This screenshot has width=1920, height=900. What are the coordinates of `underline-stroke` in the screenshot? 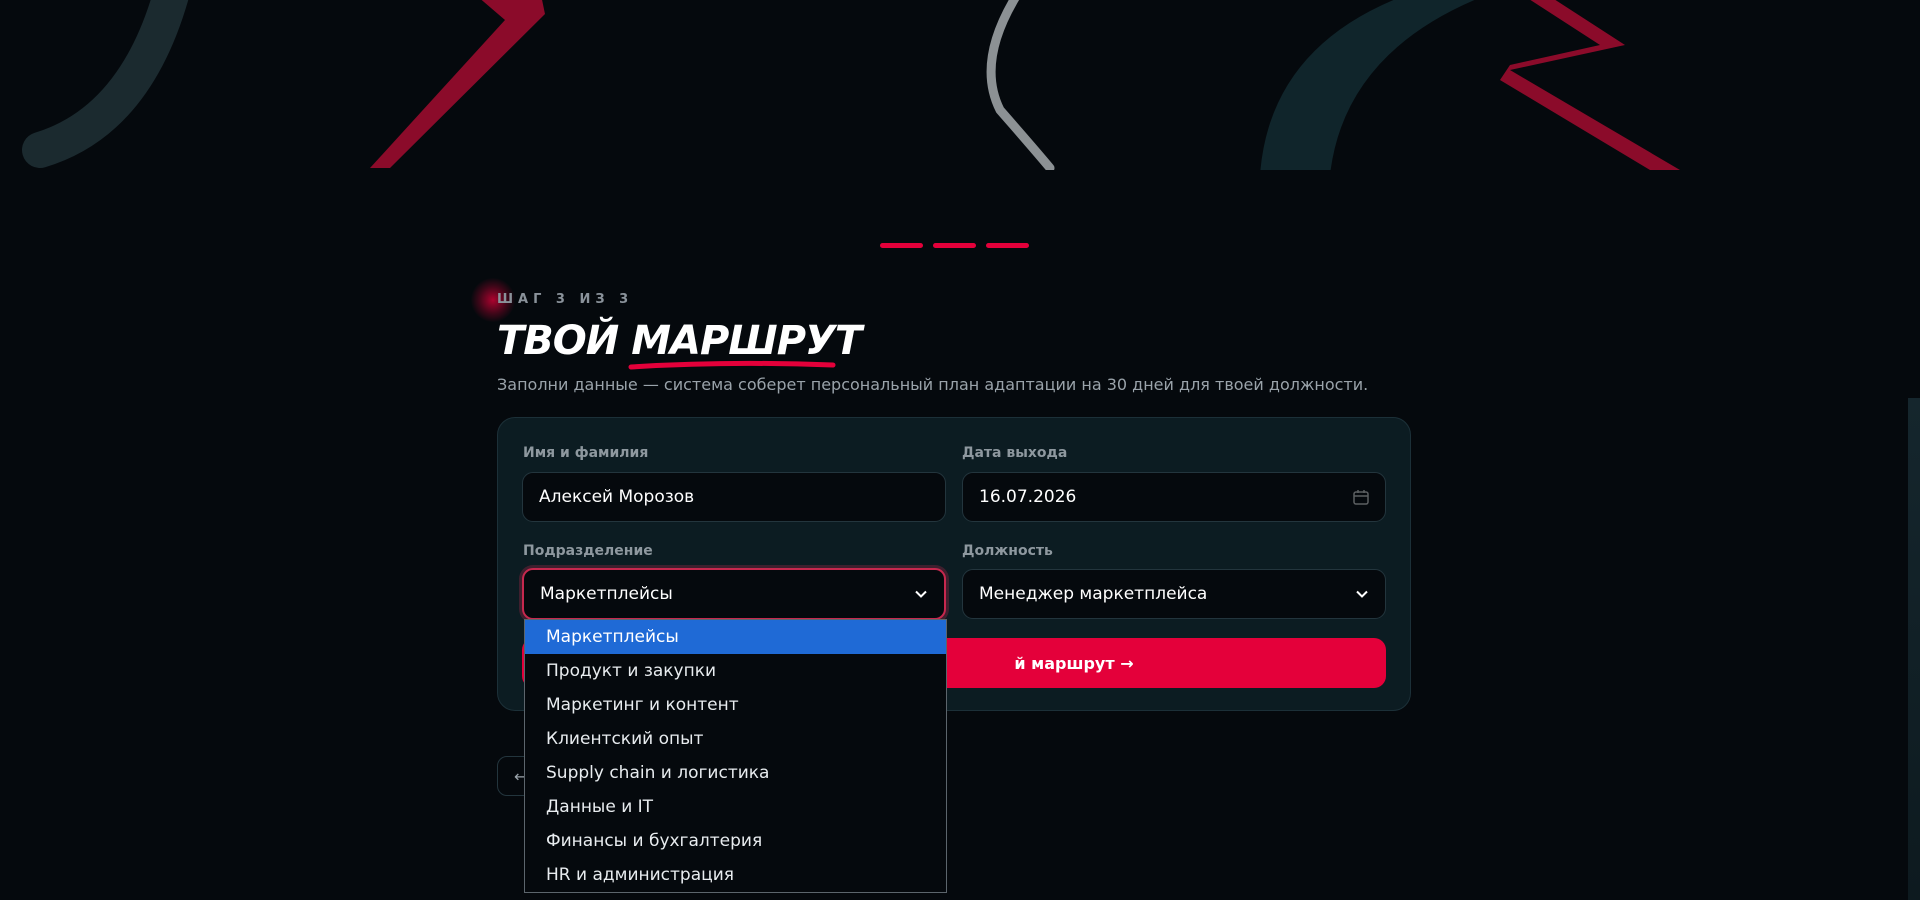 It's located at (732, 365).